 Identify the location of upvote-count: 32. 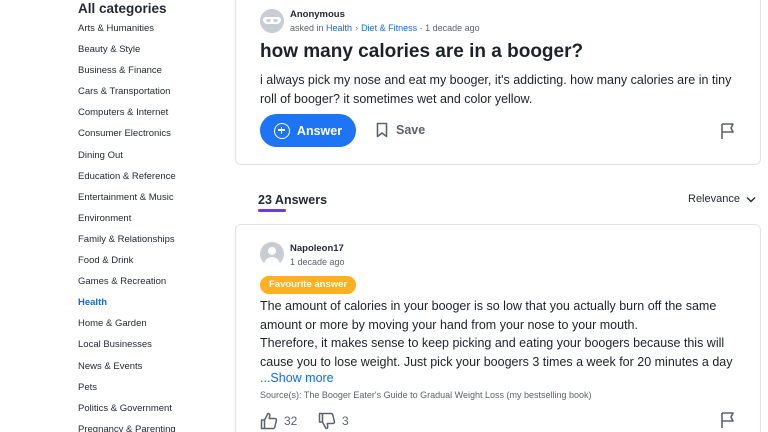
(291, 421).